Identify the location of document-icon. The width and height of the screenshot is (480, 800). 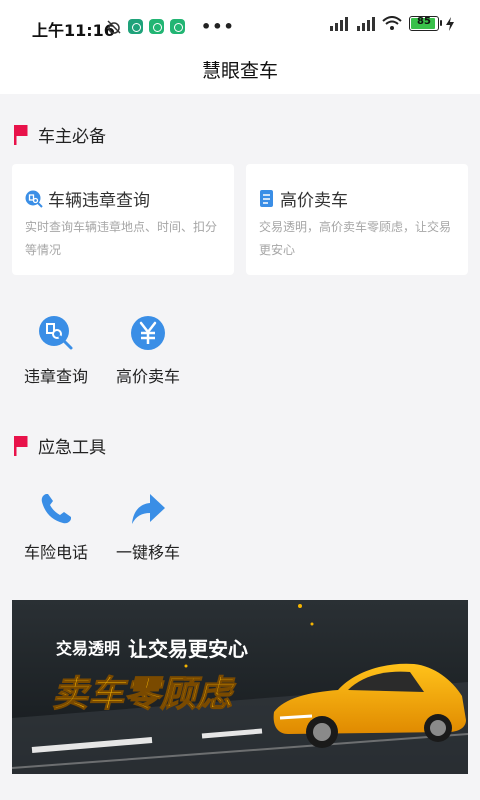
(266, 198).